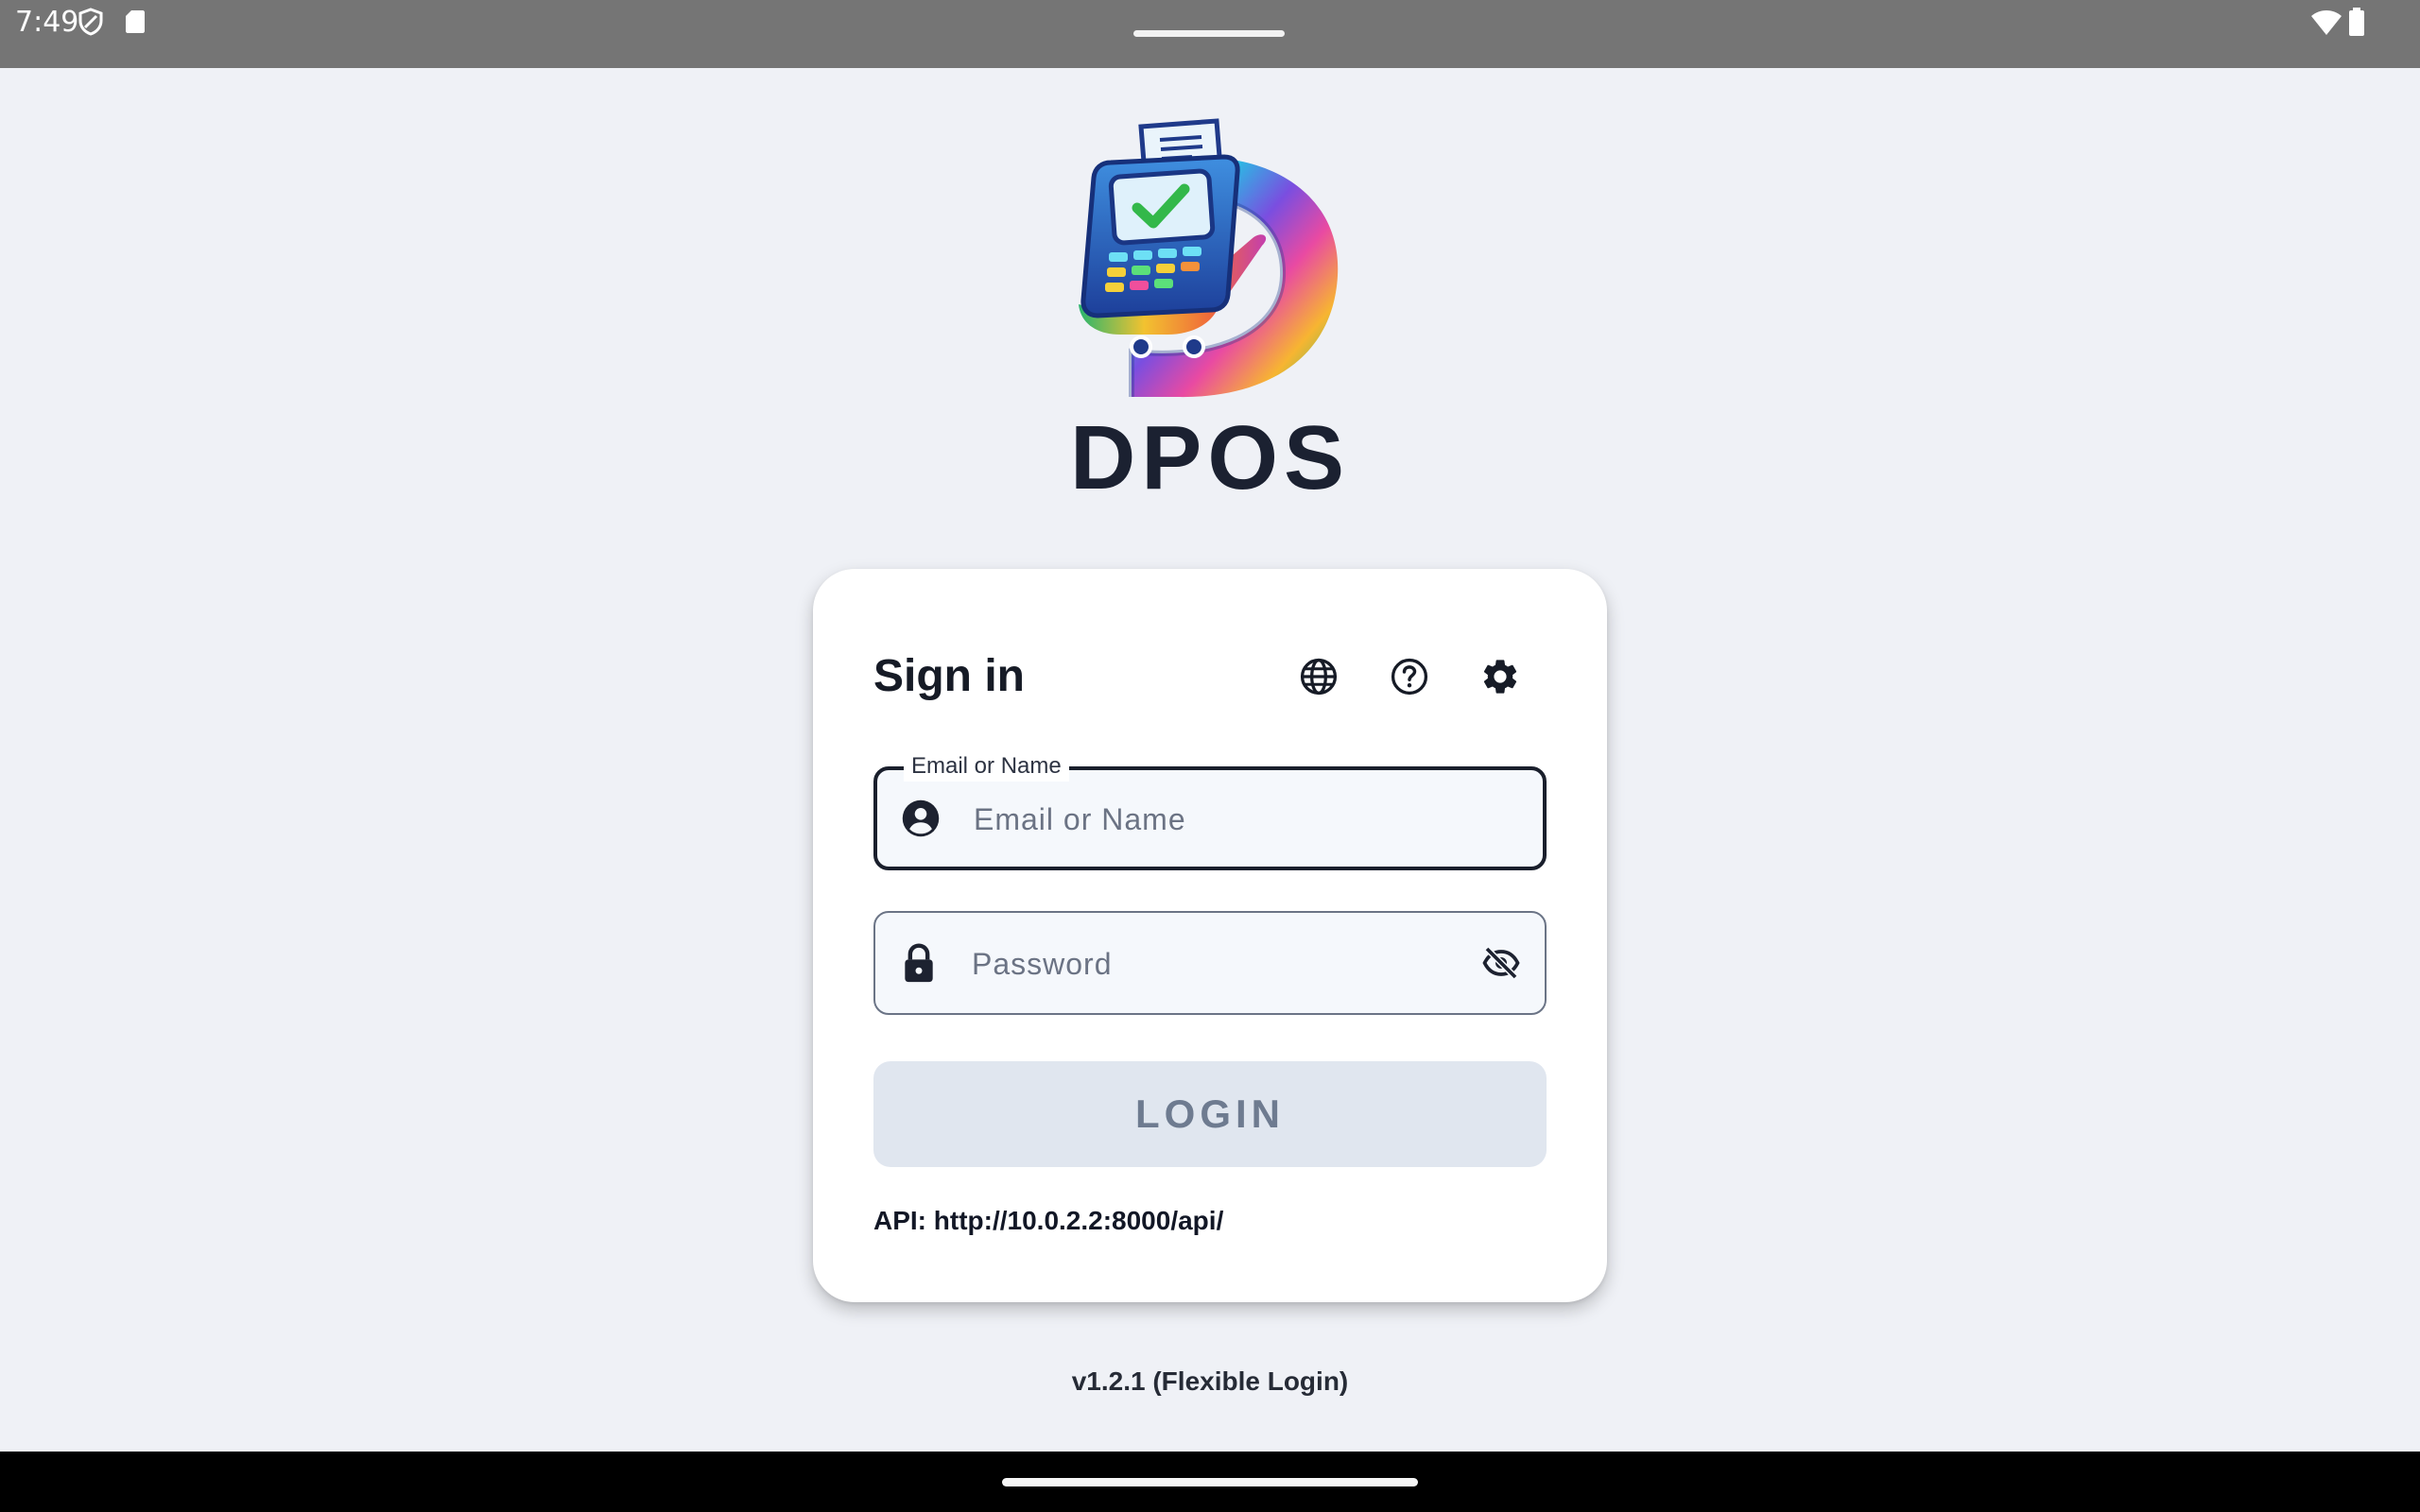 This screenshot has height=1512, width=2420. What do you see at coordinates (1210, 1482) in the screenshot?
I see `home-gesture-handle` at bounding box center [1210, 1482].